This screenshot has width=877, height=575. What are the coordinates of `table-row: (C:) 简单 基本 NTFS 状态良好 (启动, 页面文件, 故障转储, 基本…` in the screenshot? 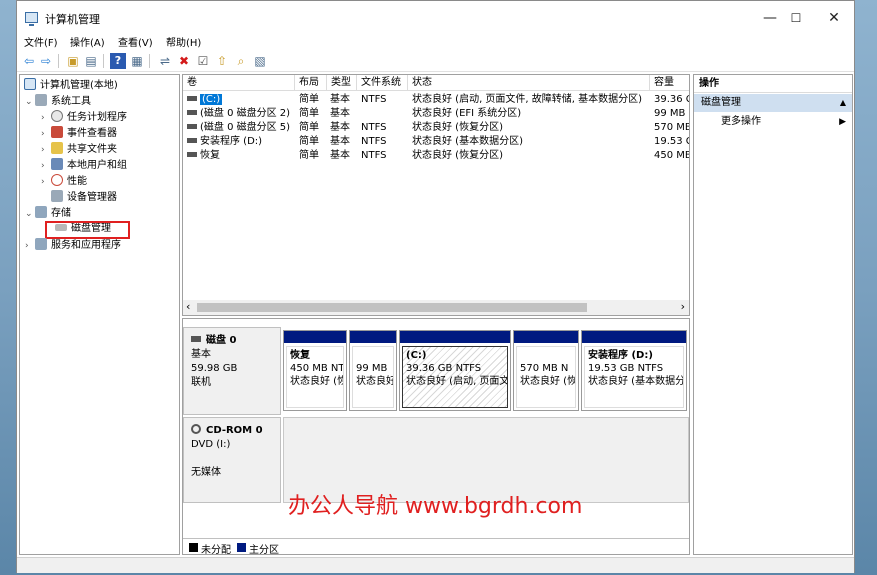 It's located at (436, 100).